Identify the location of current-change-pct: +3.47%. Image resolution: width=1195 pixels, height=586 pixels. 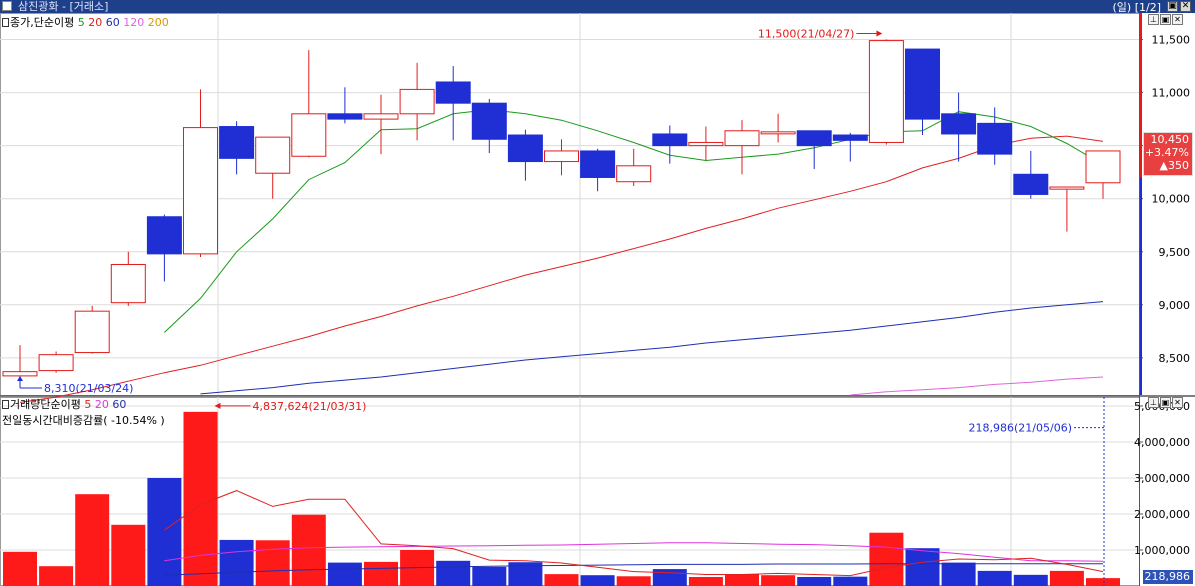
(1166, 152).